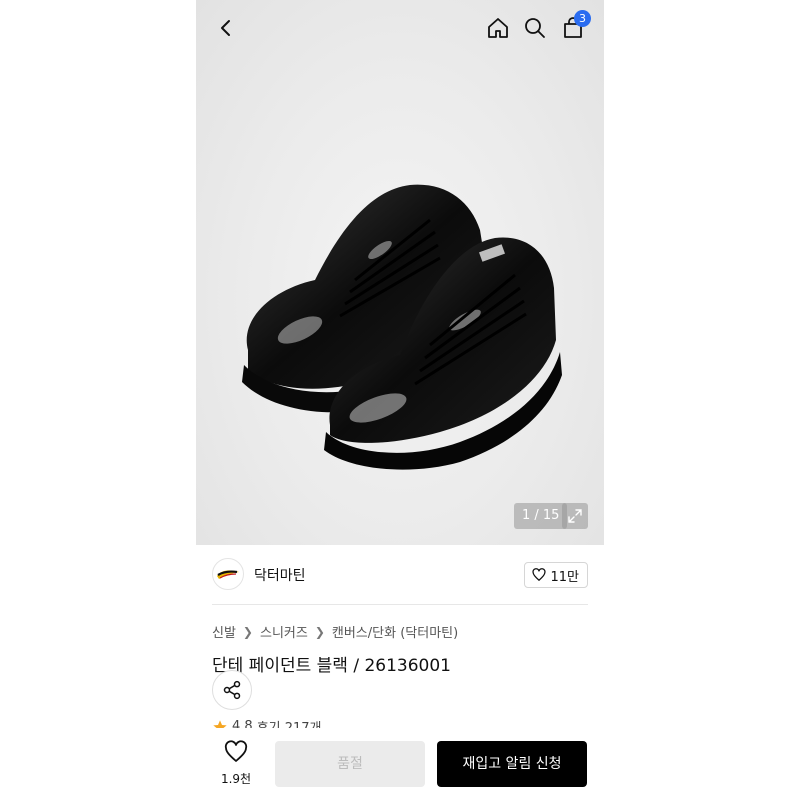 This screenshot has height=800, width=800. I want to click on cart-count-badge: 3, so click(582, 18).